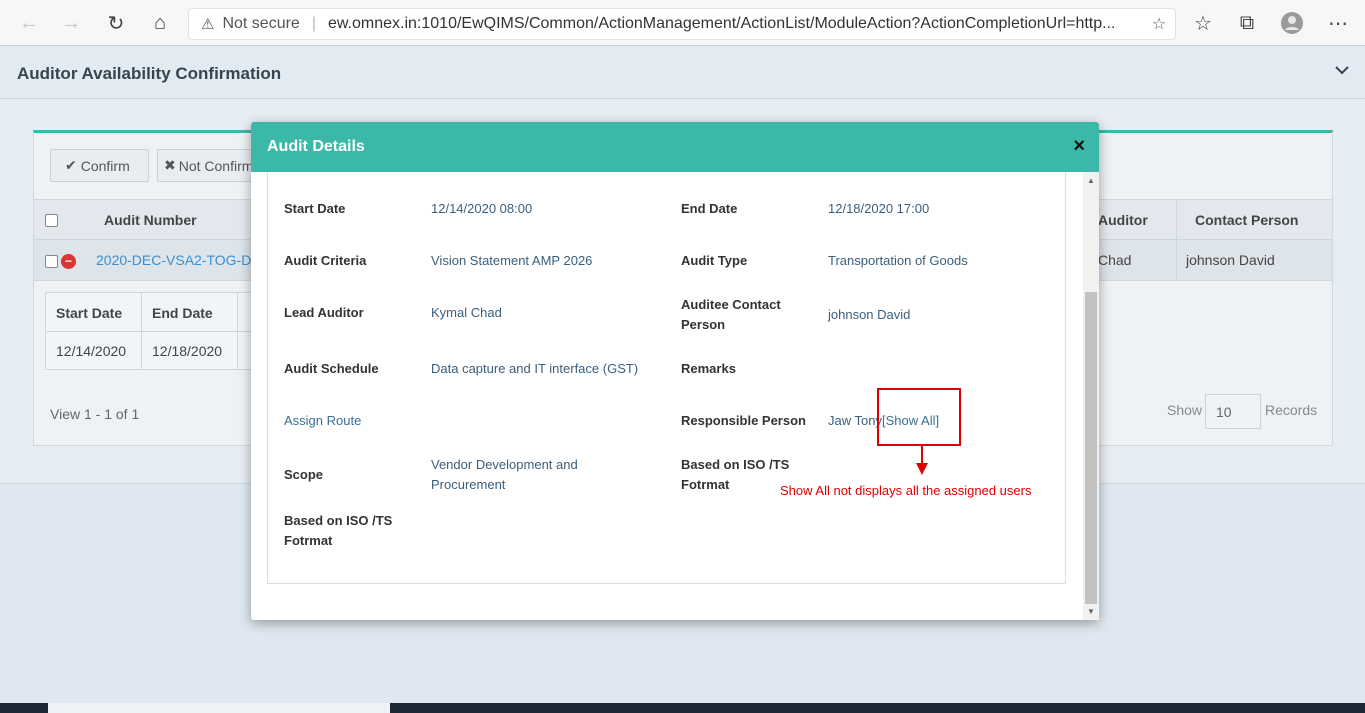  Describe the element at coordinates (682, 708) in the screenshot. I see `taskbar` at that location.